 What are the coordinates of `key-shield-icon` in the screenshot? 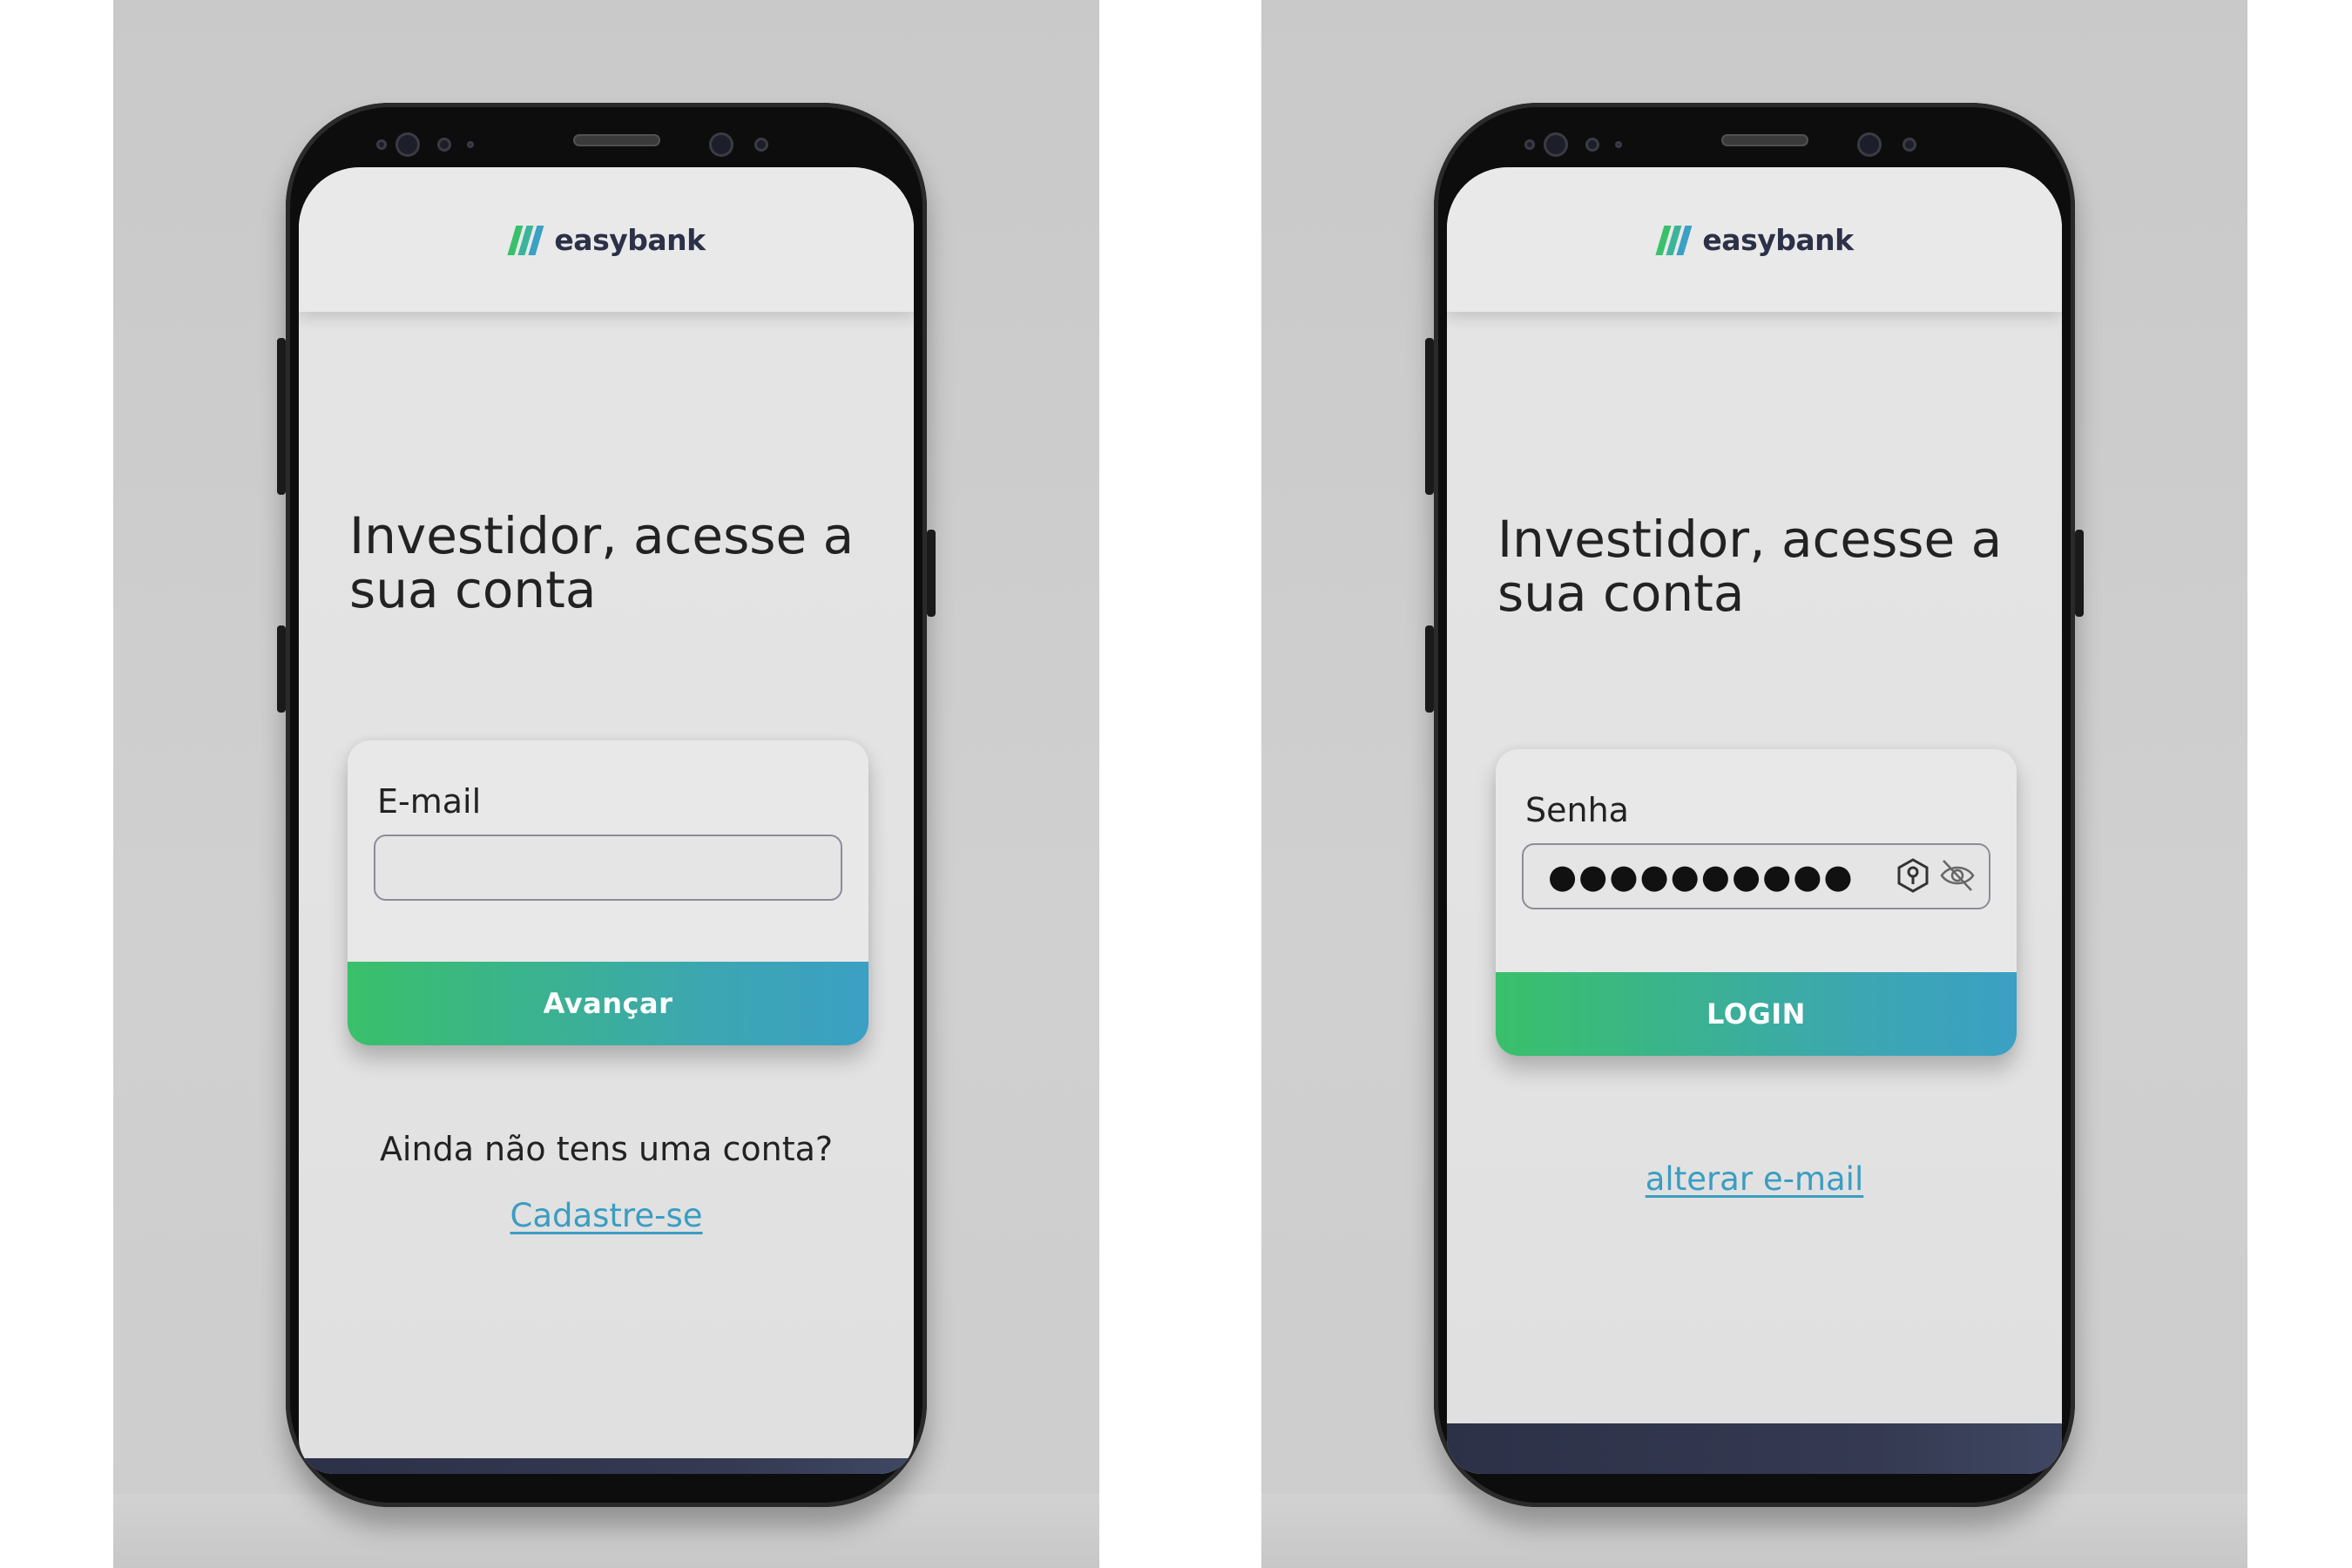 It's located at (1913, 875).